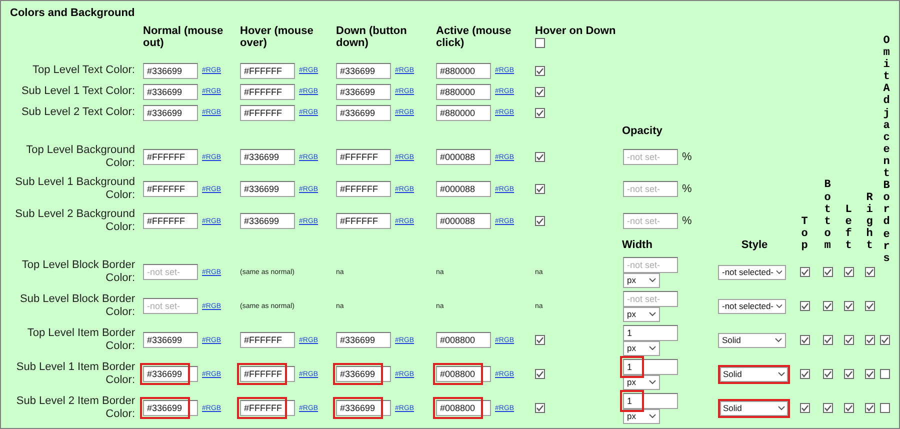 The width and height of the screenshot is (900, 429). What do you see at coordinates (183, 37) in the screenshot?
I see `column-header: Normal (mouse out)` at bounding box center [183, 37].